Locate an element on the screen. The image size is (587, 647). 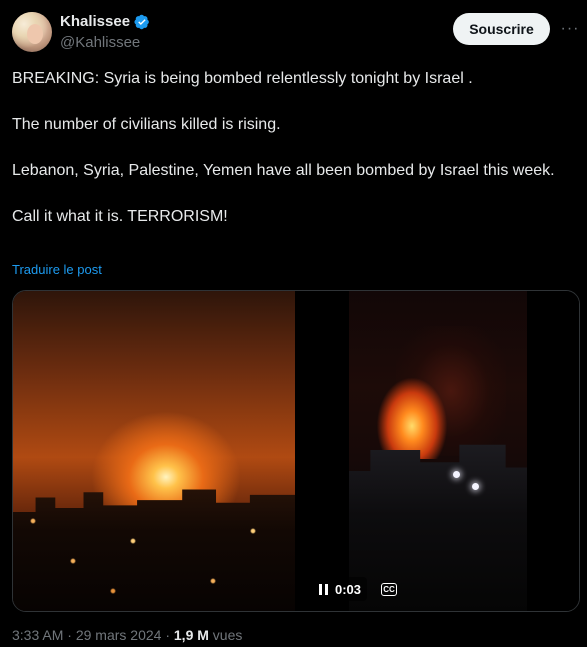
tweet-paragraph: Call it what it is. TERRORISM! is located at coordinates (120, 216).